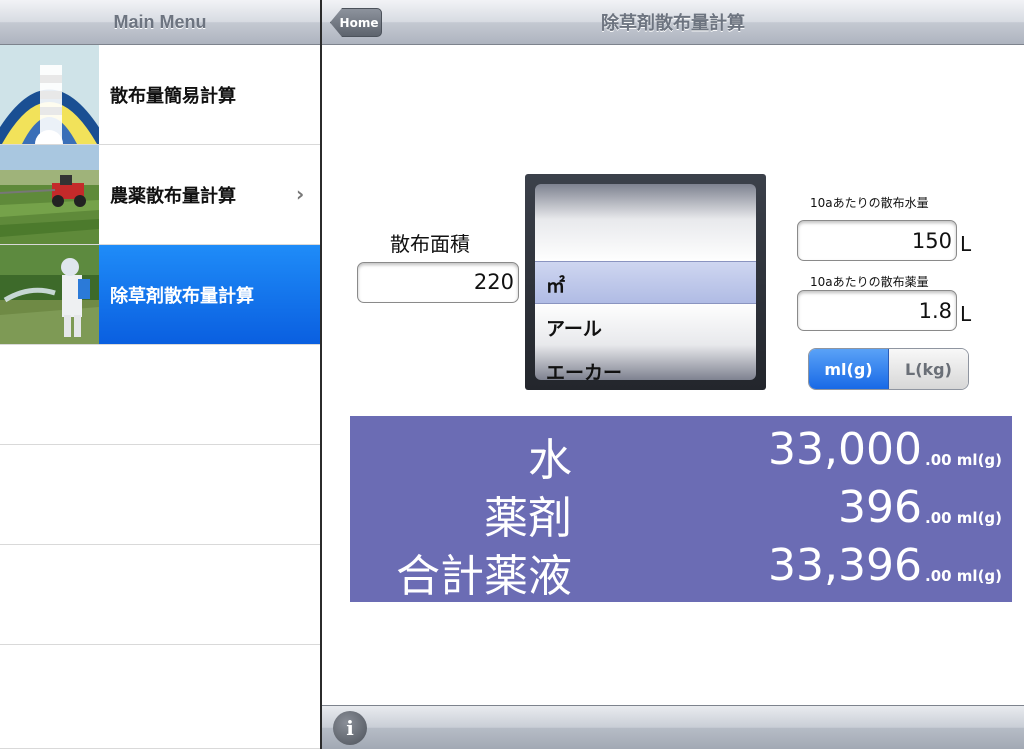 The height and width of the screenshot is (749, 1024). What do you see at coordinates (845, 565) in the screenshot?
I see `result-value: 33,396` at bounding box center [845, 565].